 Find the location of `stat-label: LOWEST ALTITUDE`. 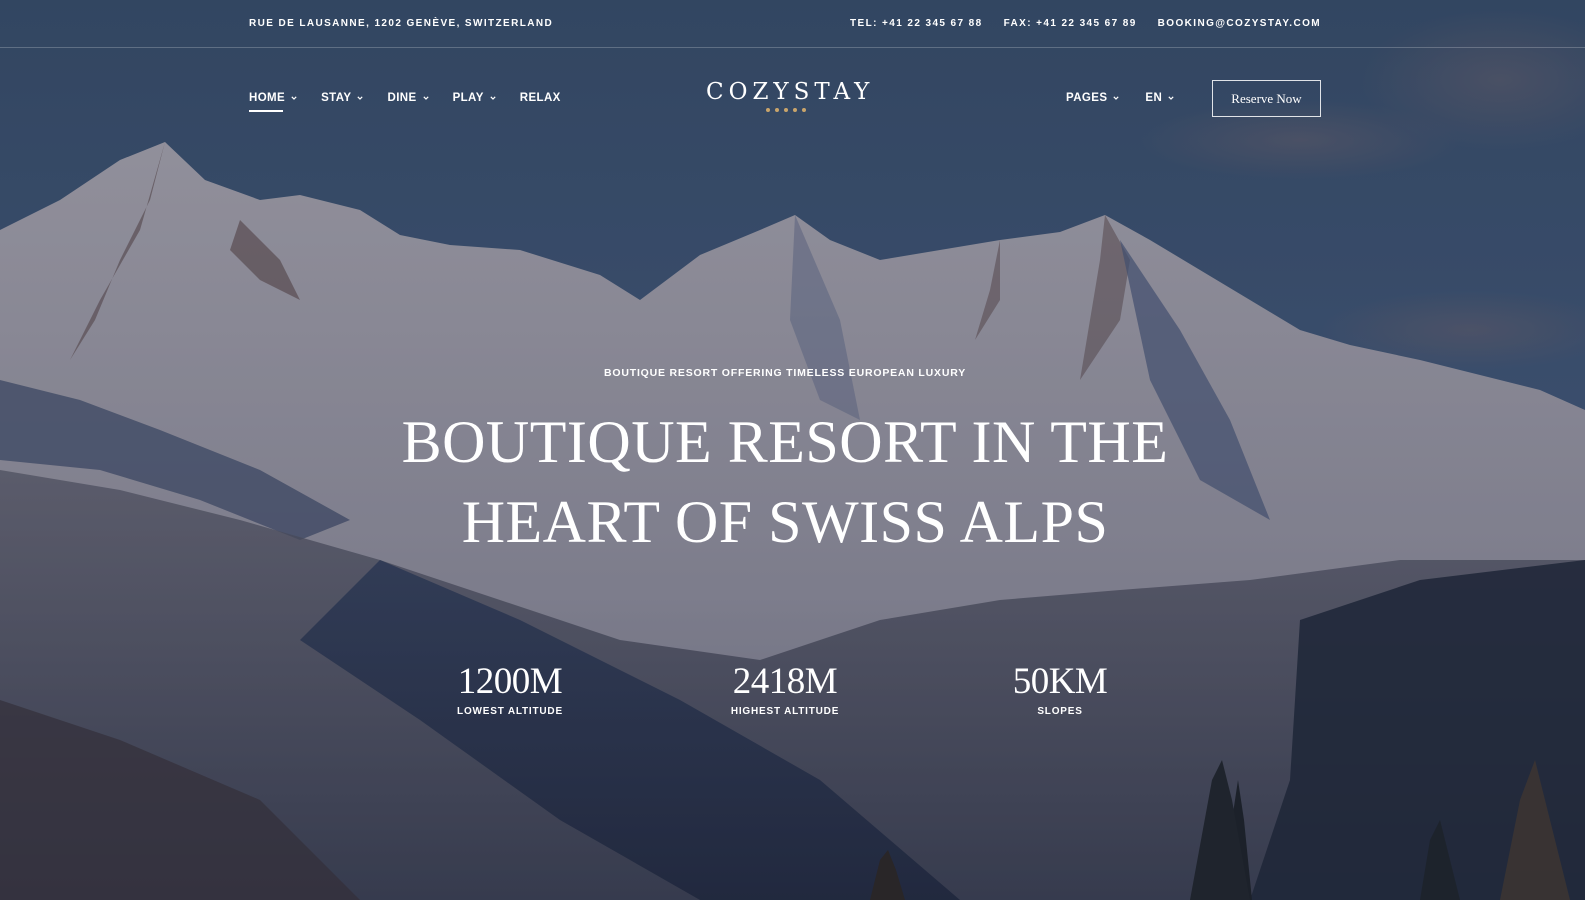

stat-label: LOWEST ALTITUDE is located at coordinates (510, 711).